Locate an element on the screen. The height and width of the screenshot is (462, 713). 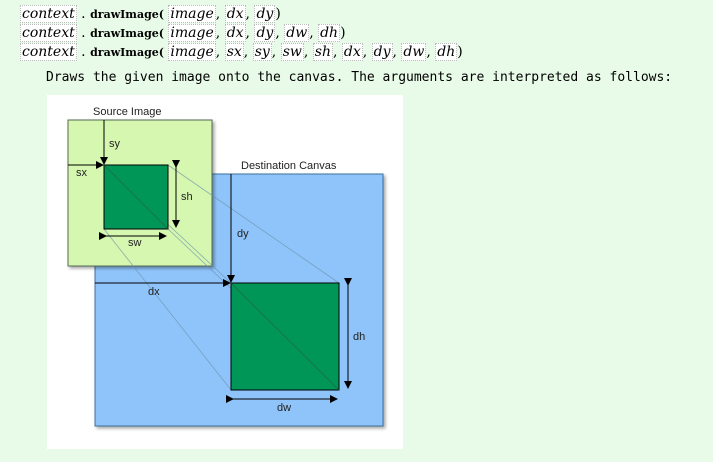
sig-arg: sh is located at coordinates (322, 52).